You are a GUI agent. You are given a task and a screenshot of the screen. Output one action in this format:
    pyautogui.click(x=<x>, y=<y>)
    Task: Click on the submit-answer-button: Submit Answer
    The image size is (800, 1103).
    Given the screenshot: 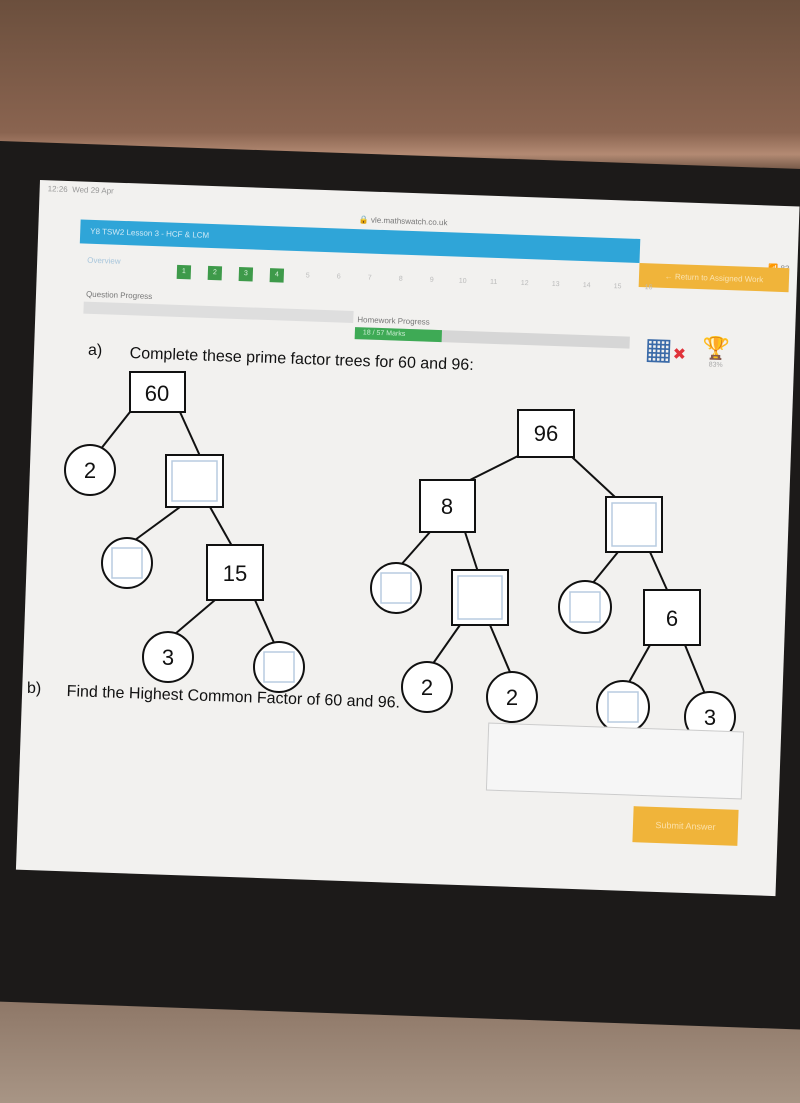 What is the action you would take?
    pyautogui.click(x=685, y=826)
    